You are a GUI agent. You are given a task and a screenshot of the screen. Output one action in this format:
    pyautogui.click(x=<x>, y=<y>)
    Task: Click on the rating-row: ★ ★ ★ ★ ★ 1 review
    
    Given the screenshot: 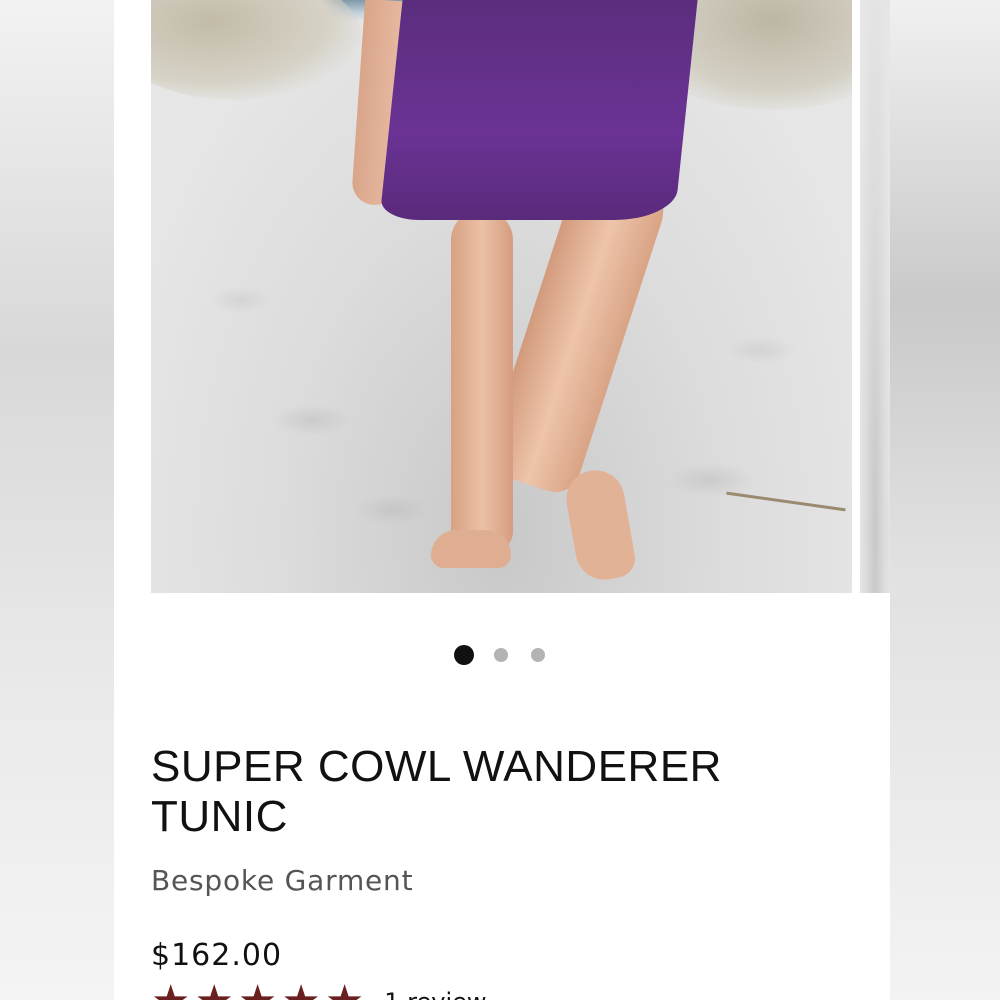 What is the action you would take?
    pyautogui.click(x=319, y=990)
    